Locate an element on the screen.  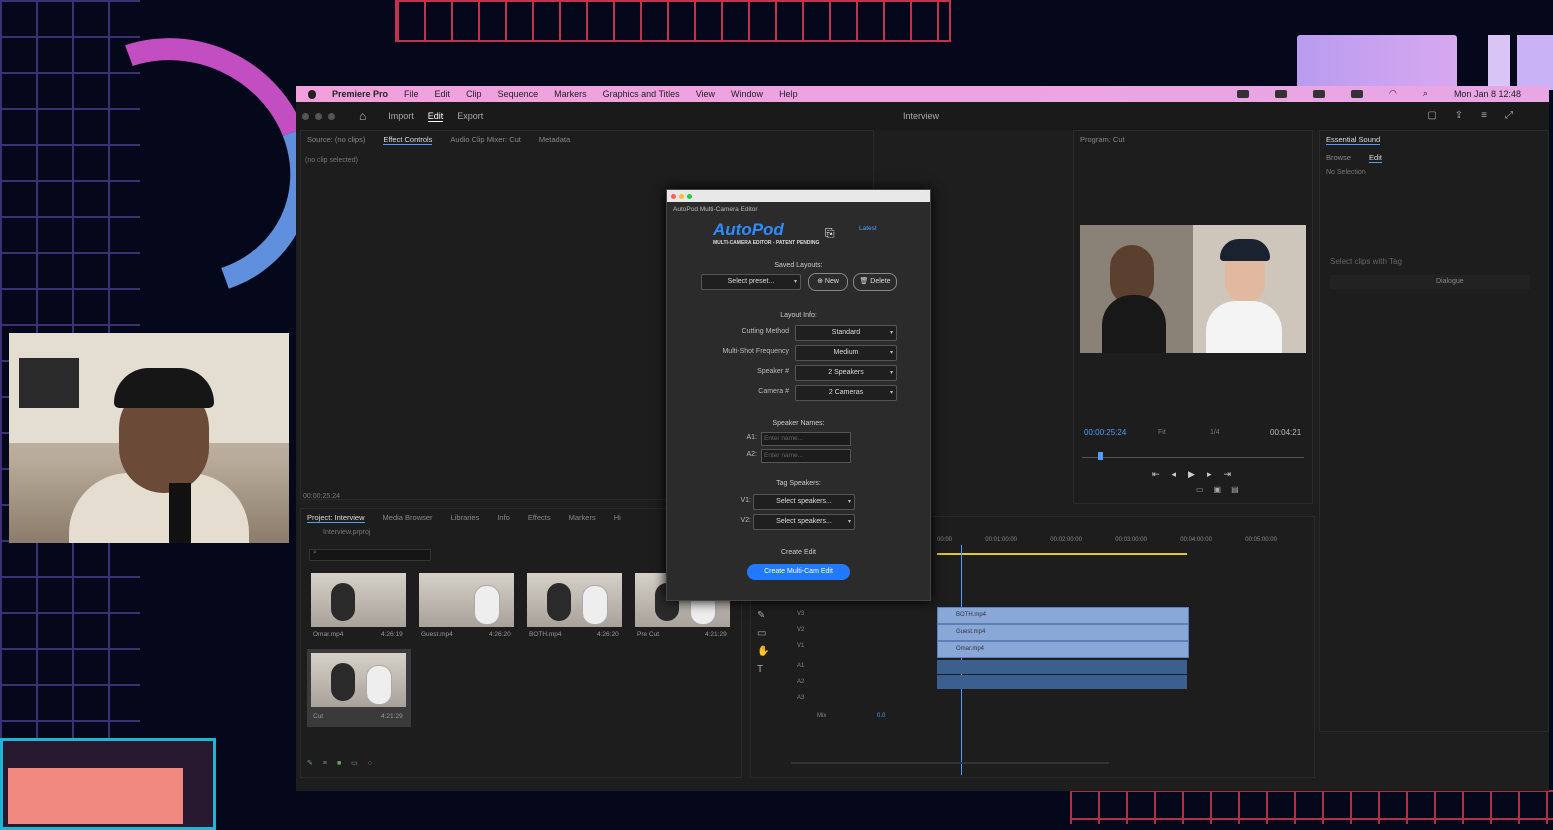
tab-history: Hi is located at coordinates (617, 518).